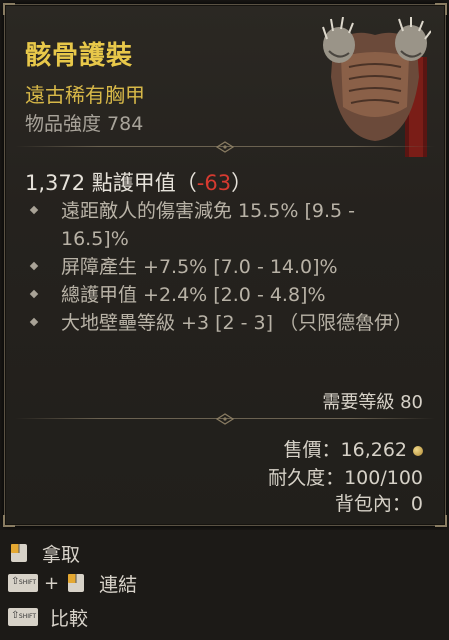 This screenshot has height=640, width=449. I want to click on armor-open-paren: （, so click(186, 183).